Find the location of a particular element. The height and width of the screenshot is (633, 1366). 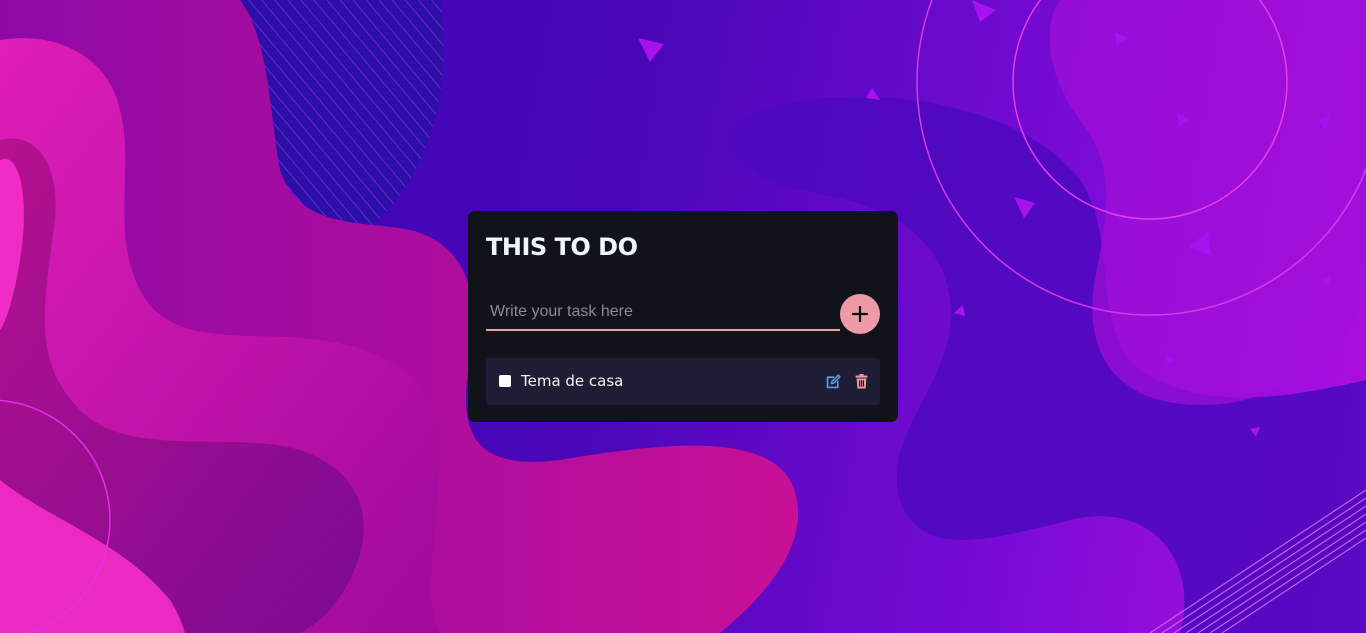

task-list: Tema de casa is located at coordinates (683, 381).